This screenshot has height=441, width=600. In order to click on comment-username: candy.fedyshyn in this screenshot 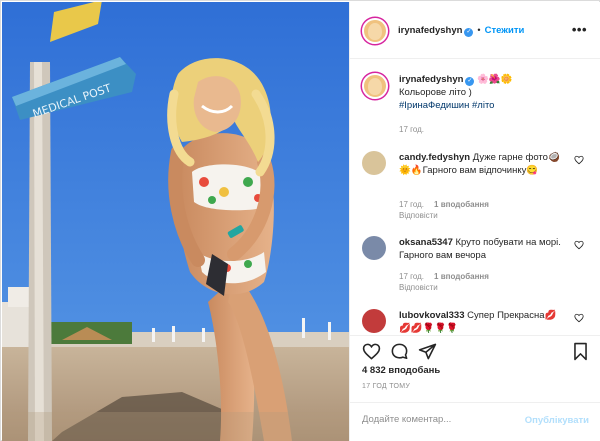, I will do `click(434, 157)`.